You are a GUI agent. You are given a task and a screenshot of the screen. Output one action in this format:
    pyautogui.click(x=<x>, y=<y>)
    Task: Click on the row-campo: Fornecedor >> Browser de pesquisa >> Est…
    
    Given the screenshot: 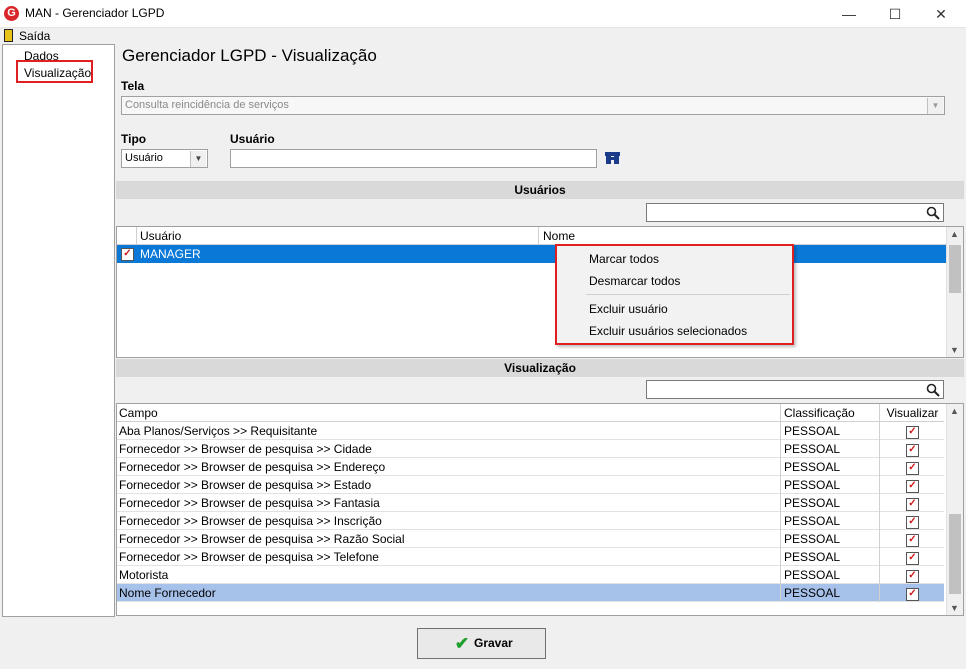 What is the action you would take?
    pyautogui.click(x=245, y=485)
    